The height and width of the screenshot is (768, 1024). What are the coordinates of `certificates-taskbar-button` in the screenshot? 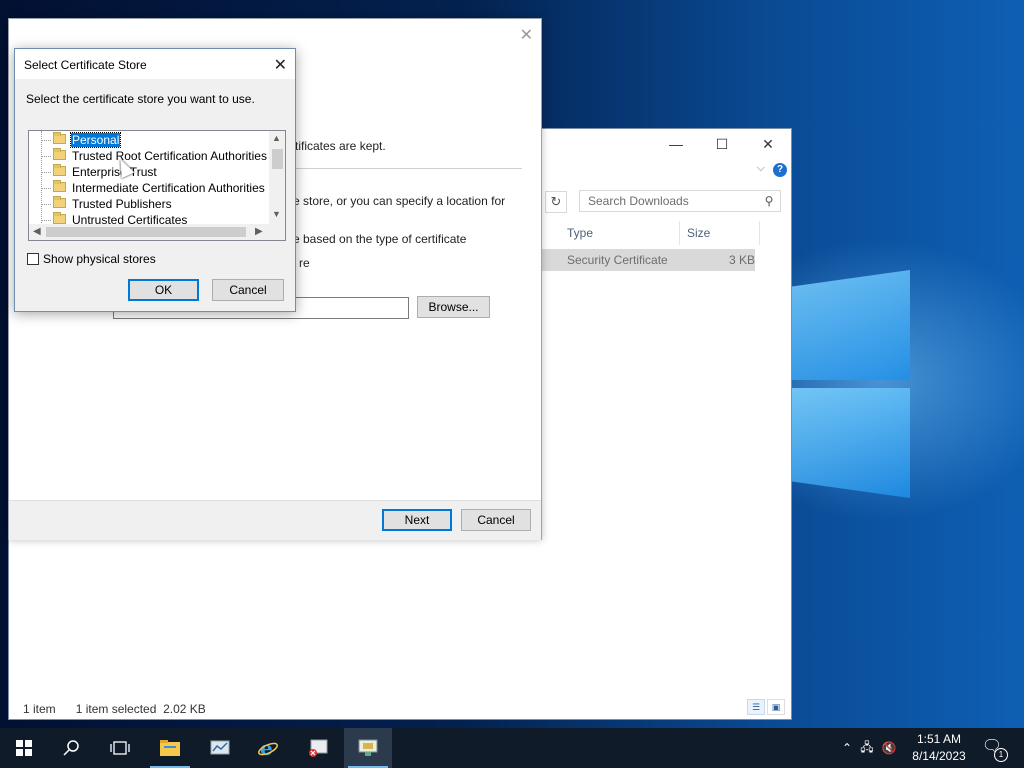 It's located at (318, 748).